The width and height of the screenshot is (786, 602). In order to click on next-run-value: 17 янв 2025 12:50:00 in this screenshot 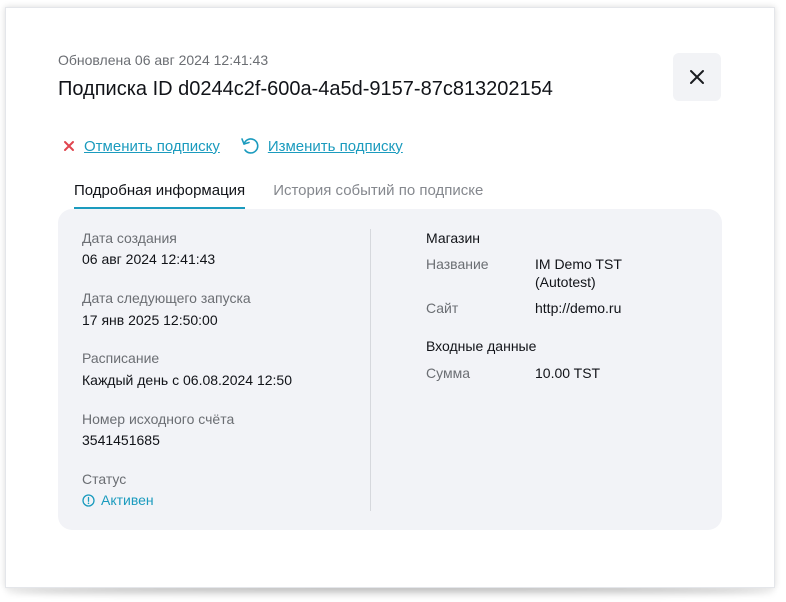, I will do `click(150, 320)`.